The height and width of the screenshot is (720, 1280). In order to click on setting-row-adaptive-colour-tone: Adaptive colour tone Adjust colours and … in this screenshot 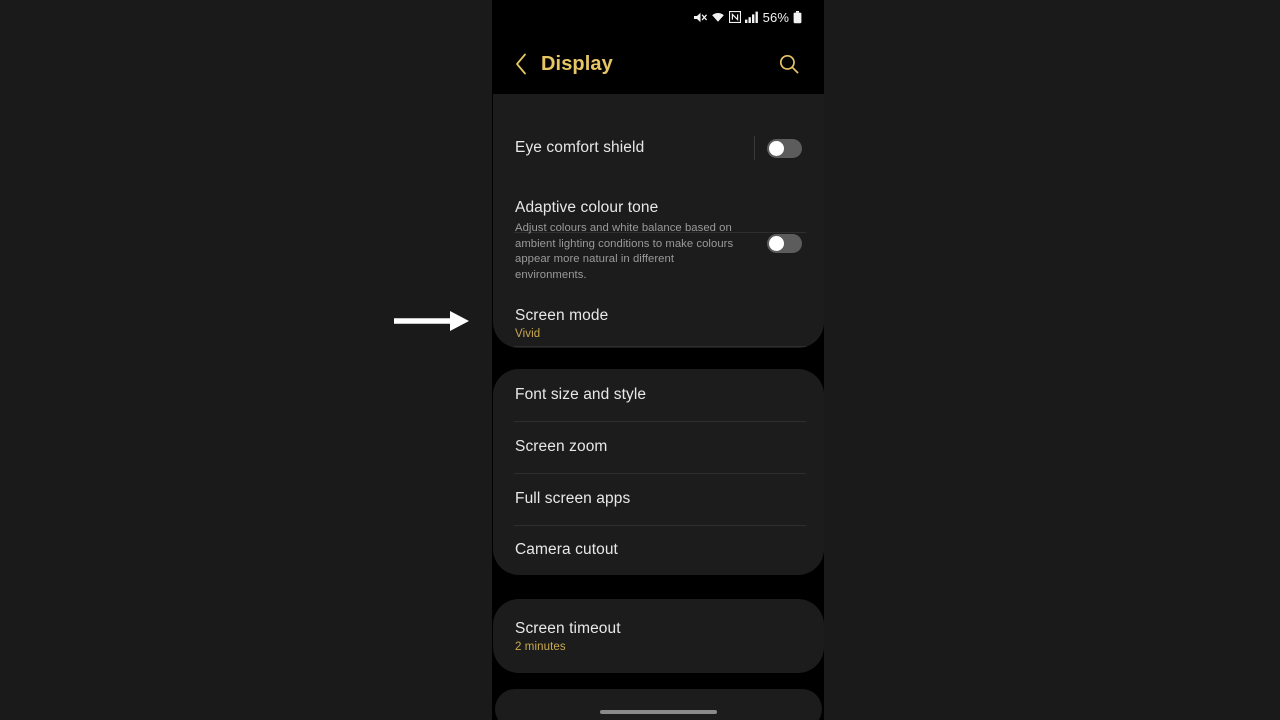, I will do `click(658, 236)`.